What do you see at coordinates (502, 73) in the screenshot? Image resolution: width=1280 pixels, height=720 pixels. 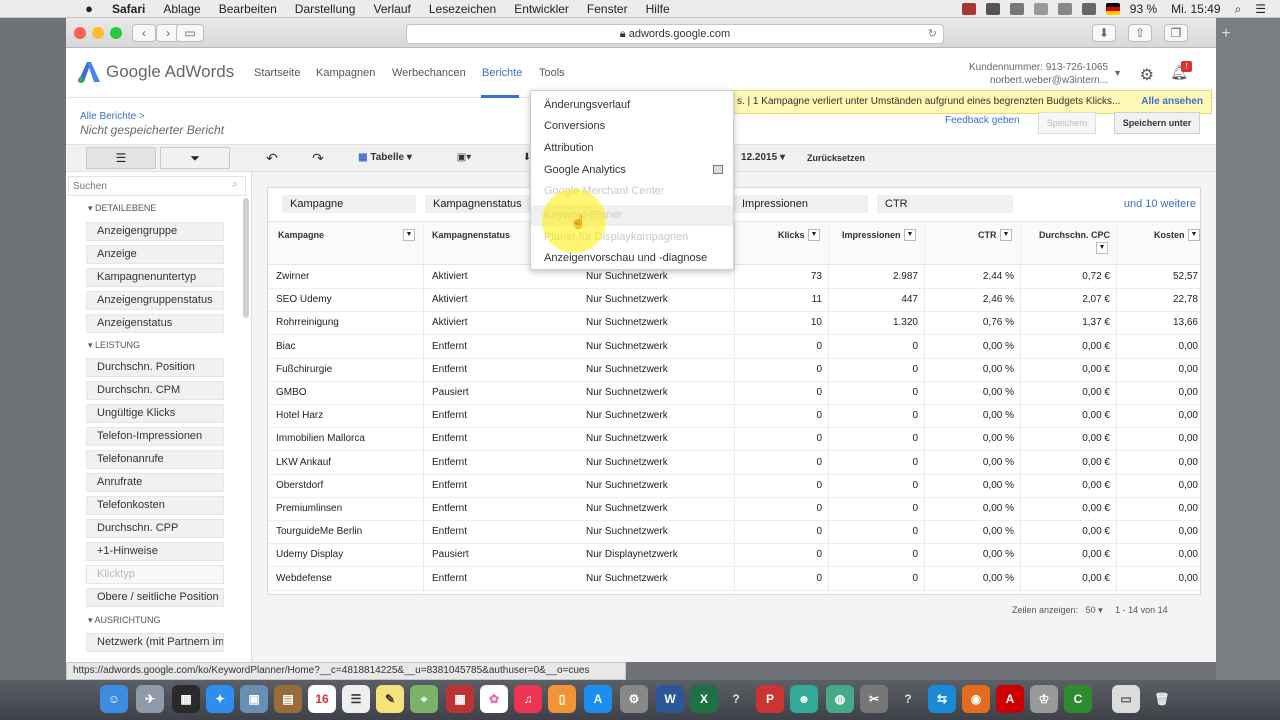 I see `nav-berichte: Berichte` at bounding box center [502, 73].